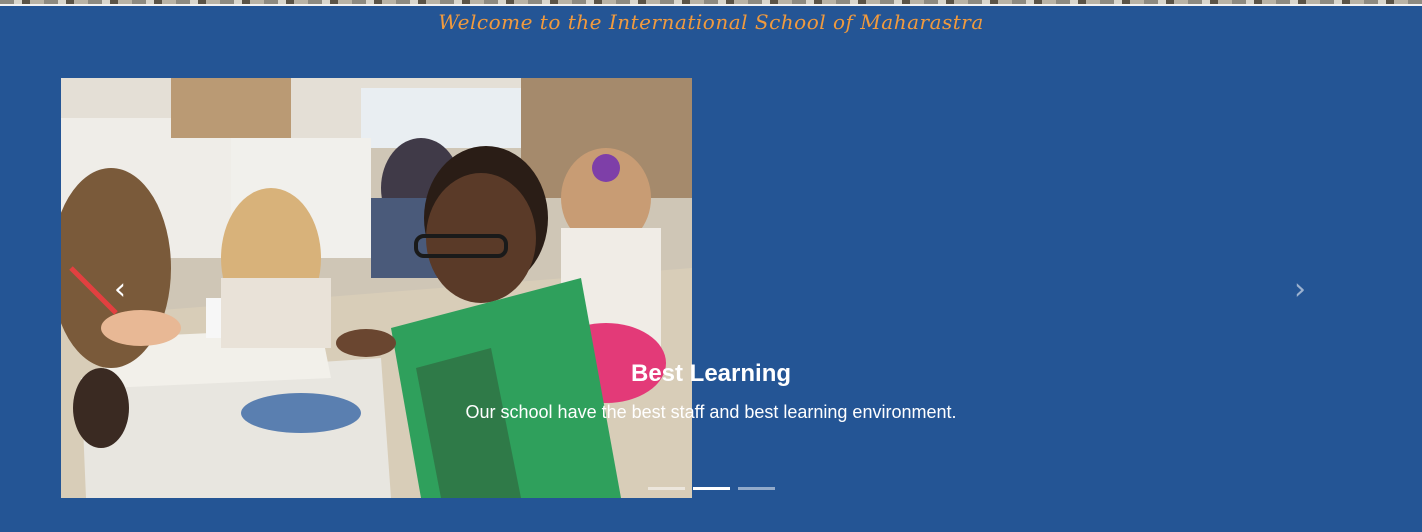 The width and height of the screenshot is (1422, 532). I want to click on slide-caption-title: Best Learning, so click(711, 373).